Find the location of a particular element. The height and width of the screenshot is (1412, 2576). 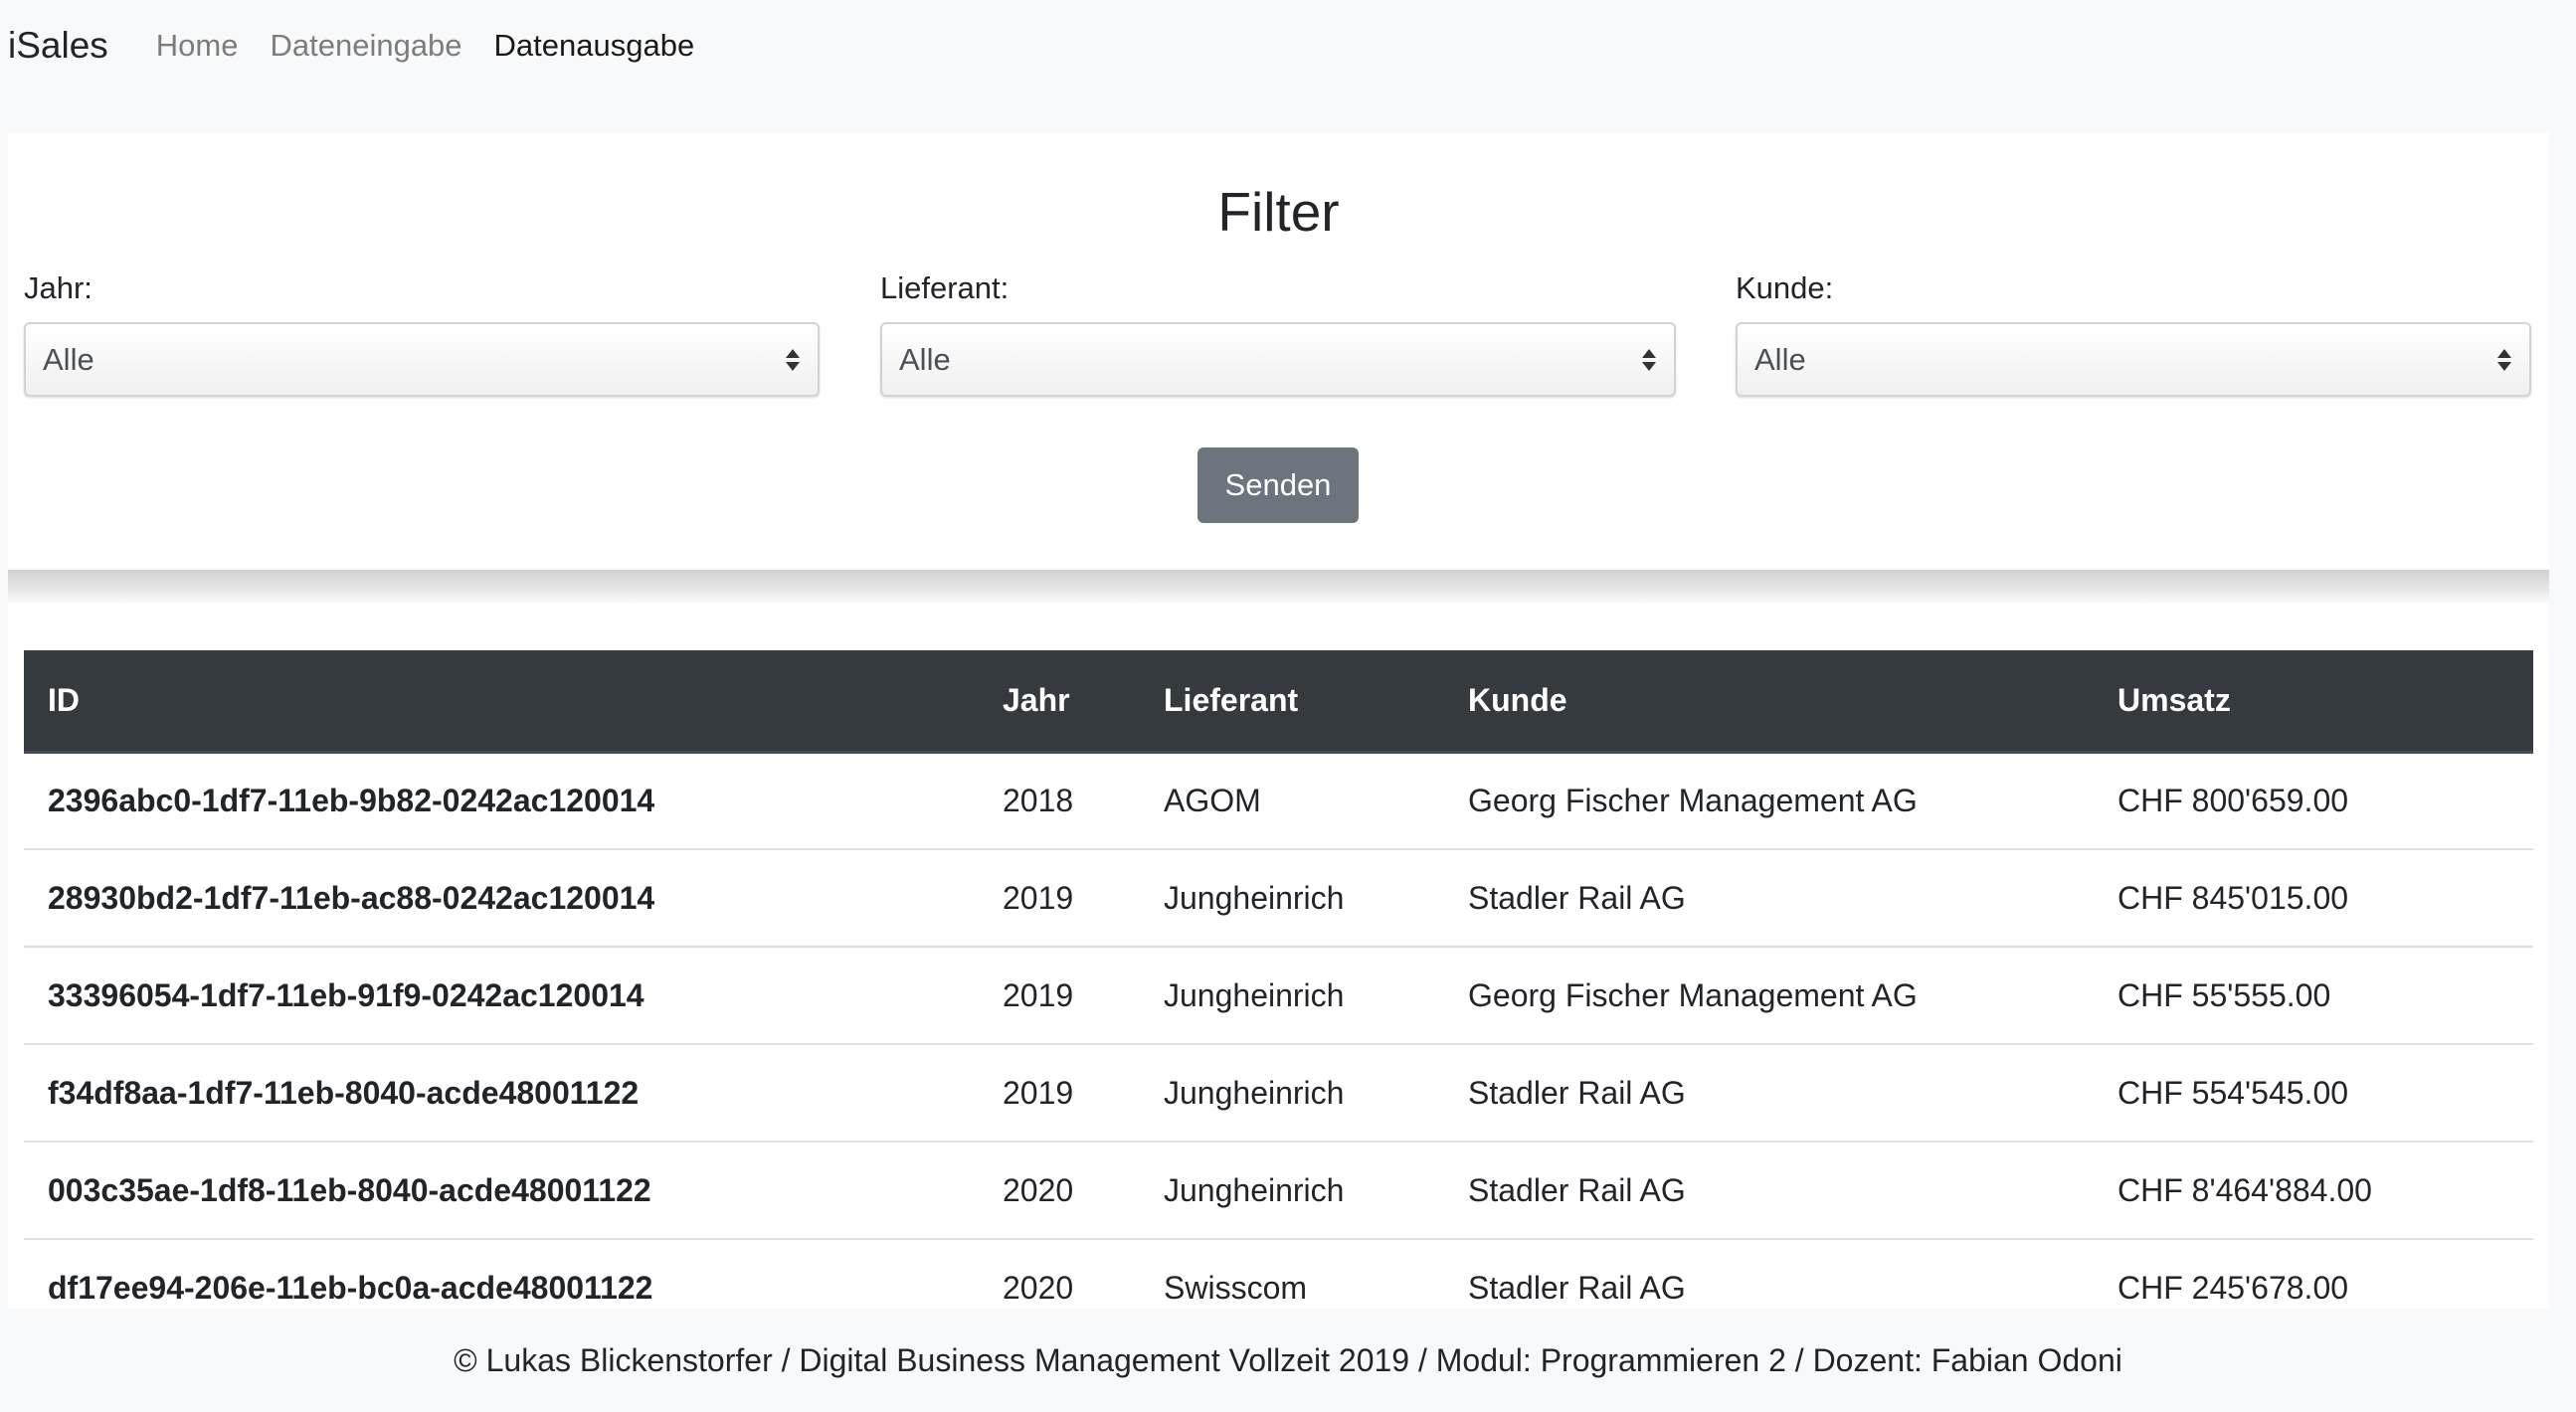

cell-revenue: CHF 55'555.00 is located at coordinates (2224, 995).